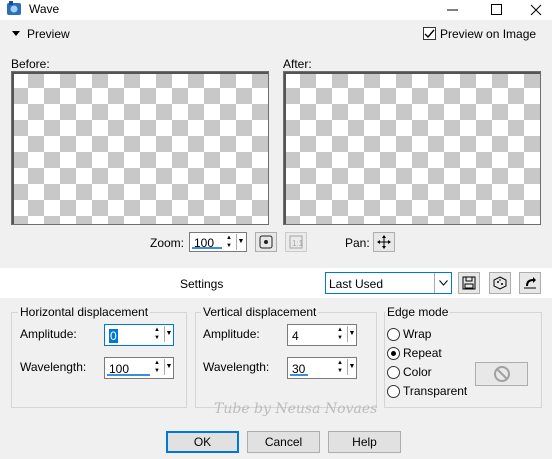 The width and height of the screenshot is (552, 459). What do you see at coordinates (128, 375) in the screenshot?
I see `horizontal-wavelength-slider-bar` at bounding box center [128, 375].